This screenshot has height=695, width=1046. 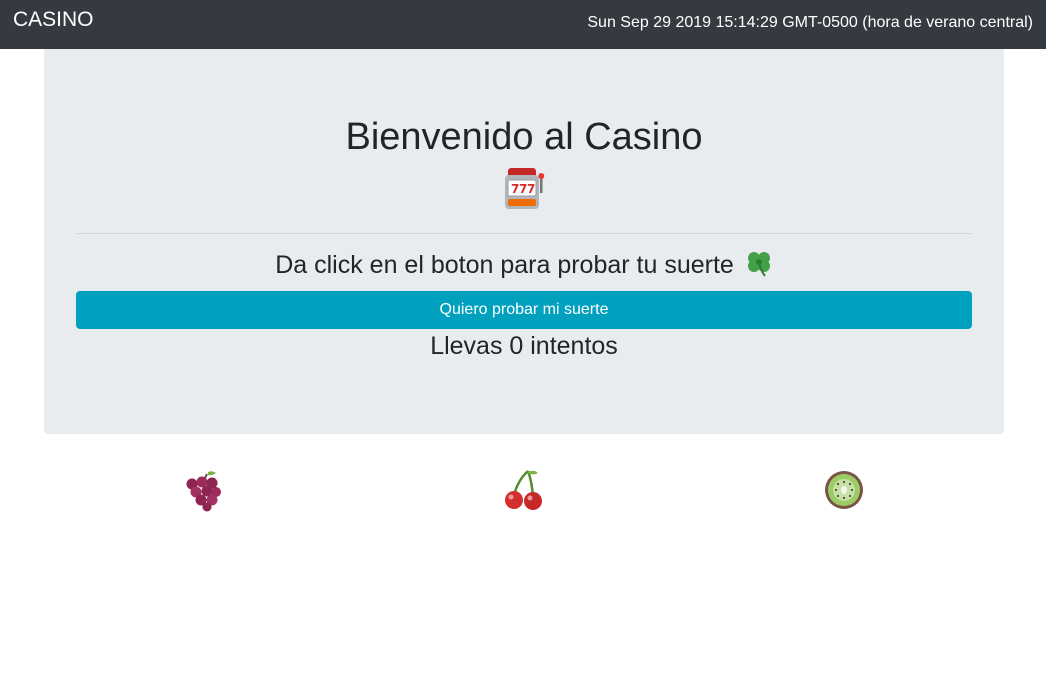 I want to click on try-luck-button: Quiero probar mi suerte, so click(x=524, y=310).